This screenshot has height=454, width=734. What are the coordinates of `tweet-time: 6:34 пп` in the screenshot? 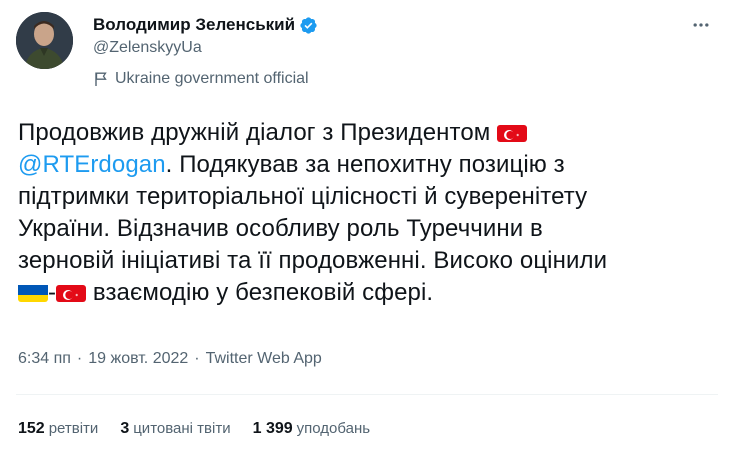 It's located at (44, 359).